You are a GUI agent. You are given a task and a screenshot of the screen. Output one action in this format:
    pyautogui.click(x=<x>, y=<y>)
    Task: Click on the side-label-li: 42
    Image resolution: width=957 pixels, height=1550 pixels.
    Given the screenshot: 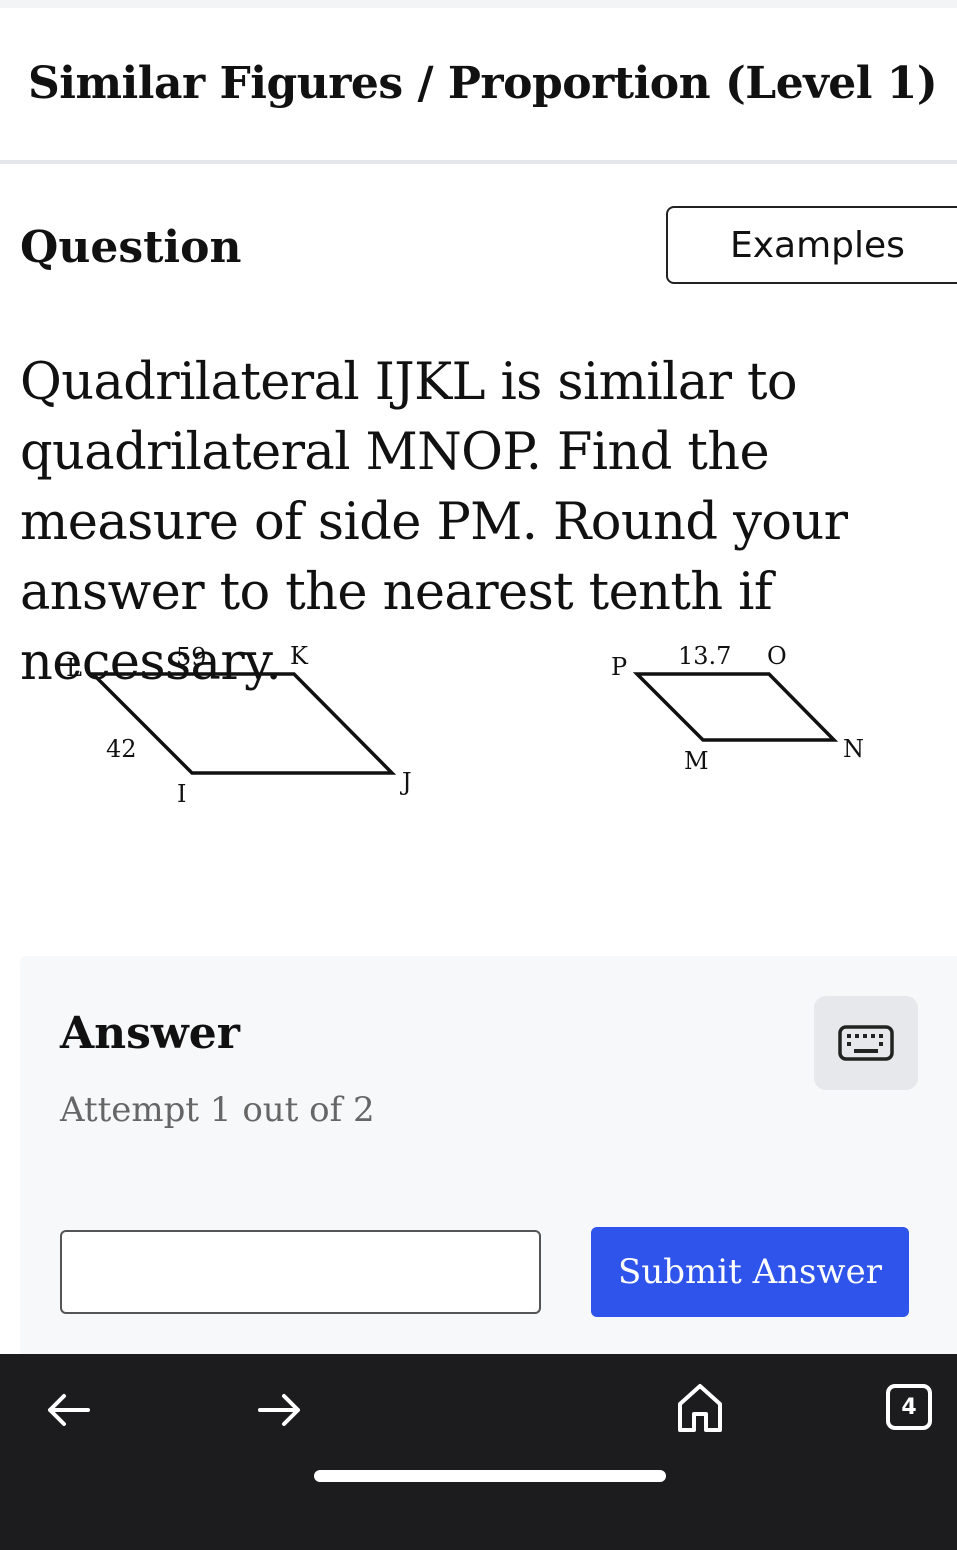 What is the action you would take?
    pyautogui.click(x=121, y=749)
    